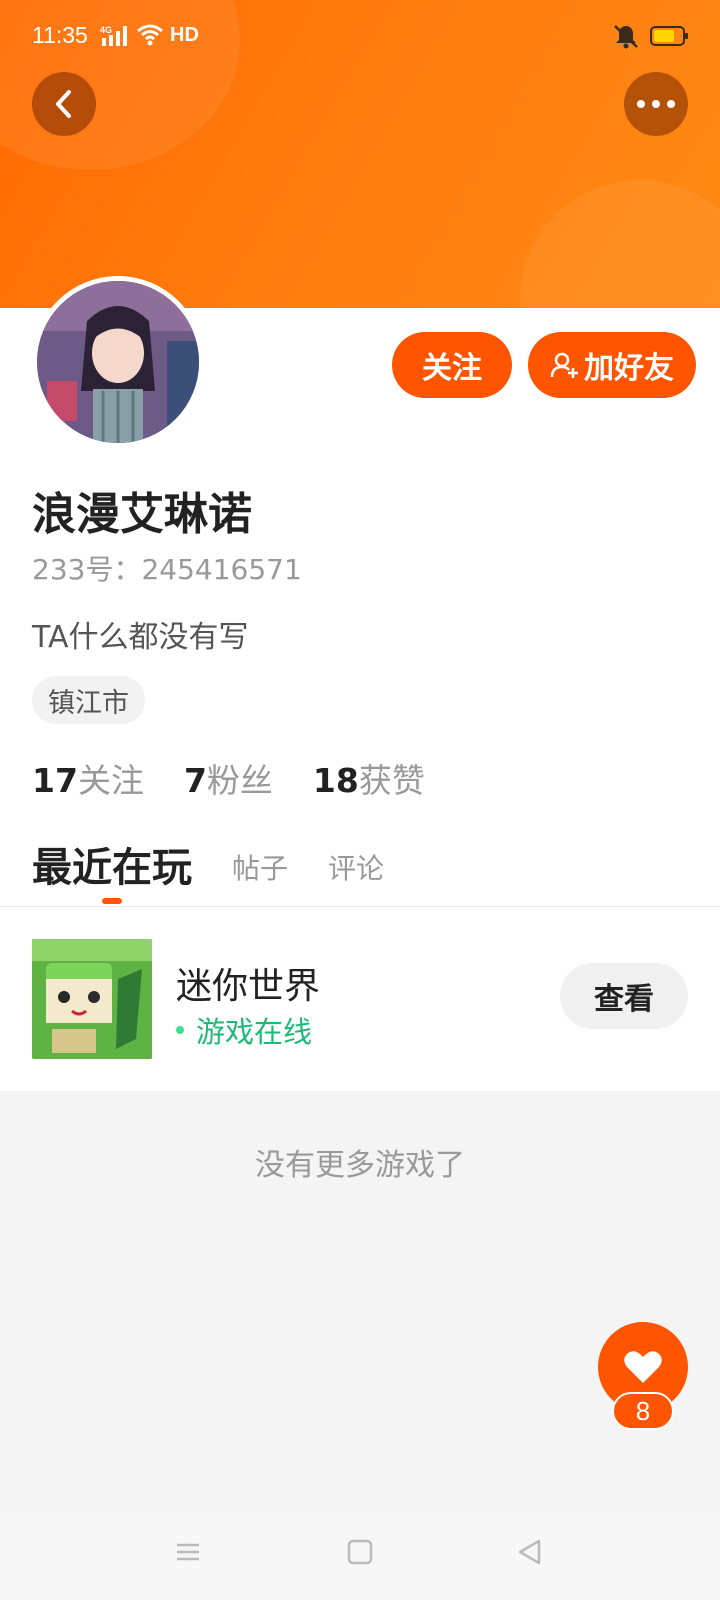 The image size is (720, 1600). I want to click on signal-icon: 4G, so click(117, 39).